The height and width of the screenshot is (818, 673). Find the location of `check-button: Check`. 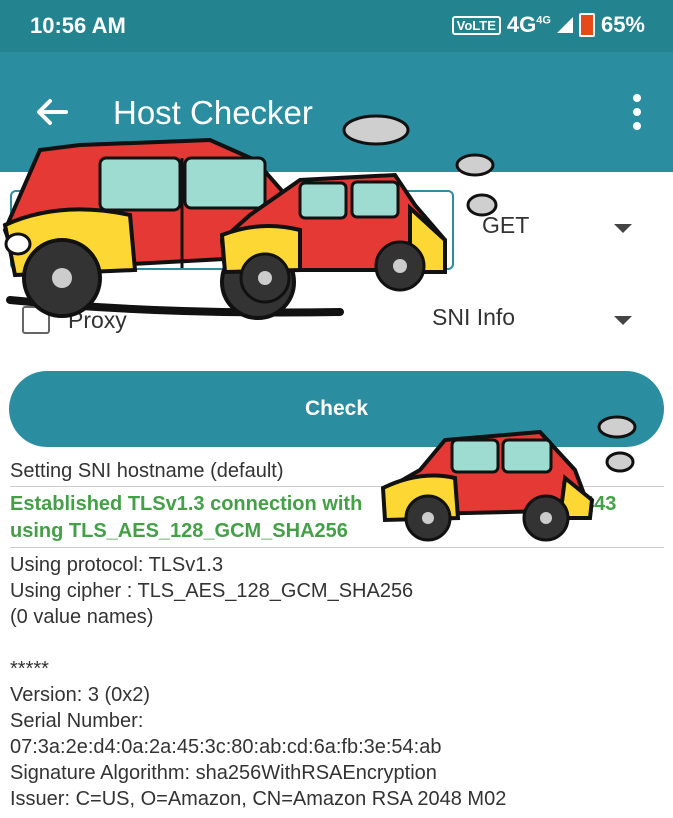

check-button: Check is located at coordinates (336, 409).